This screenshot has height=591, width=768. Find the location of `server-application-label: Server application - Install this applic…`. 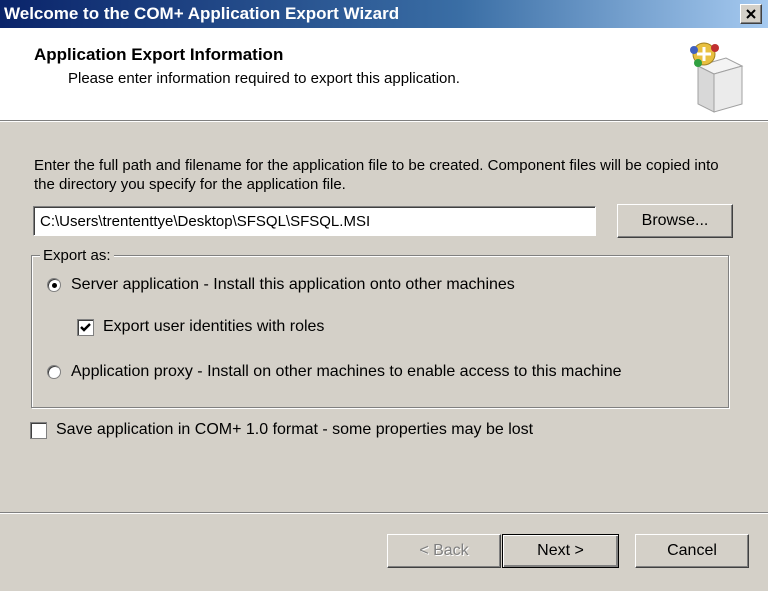

server-application-label: Server application - Install this applic… is located at coordinates (293, 284).